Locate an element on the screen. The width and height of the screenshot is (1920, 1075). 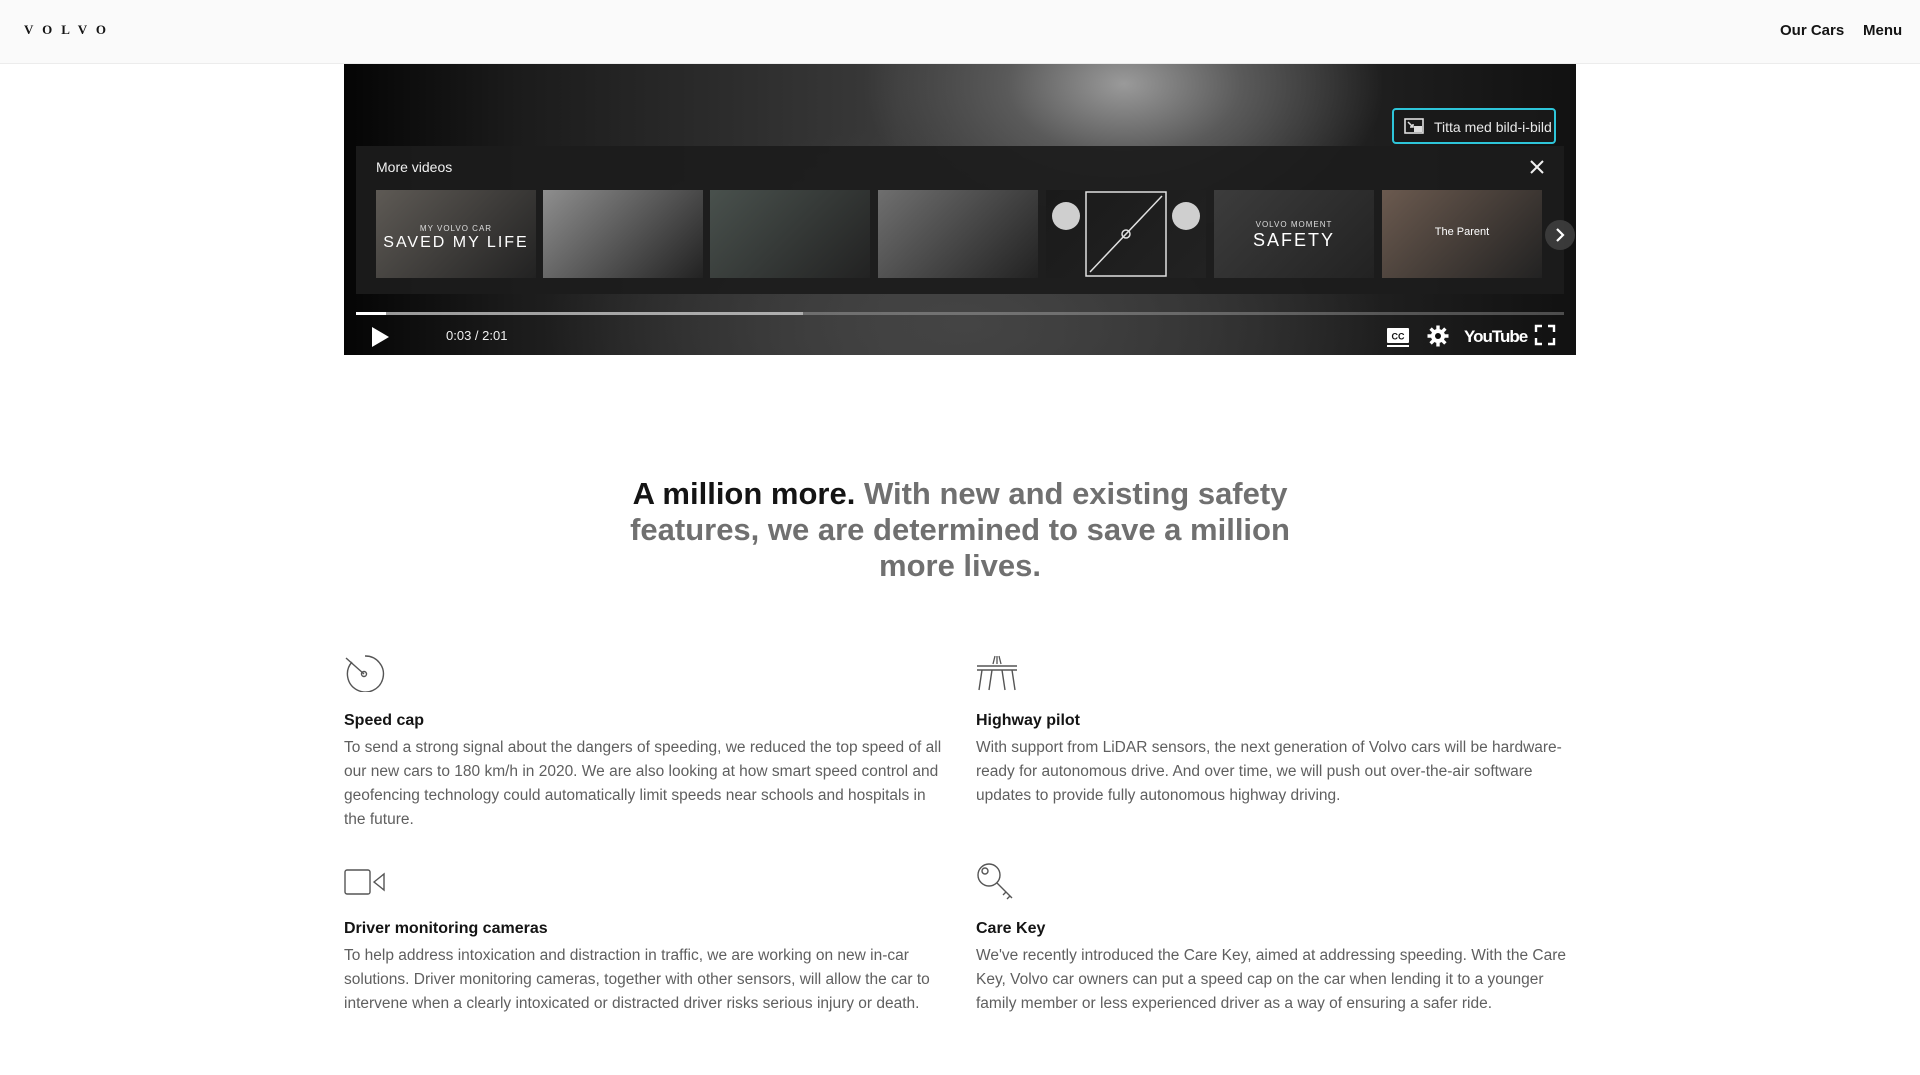
top-navigation-bar: VOLVO Our Cars Menu is located at coordinates (960, 32).